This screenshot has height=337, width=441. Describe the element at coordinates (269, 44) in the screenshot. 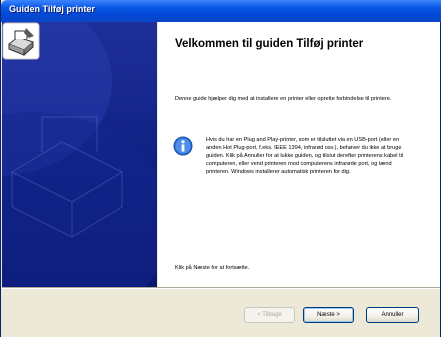

I see `wizard-heading: Velkommen til guiden Tilføj printer` at that location.